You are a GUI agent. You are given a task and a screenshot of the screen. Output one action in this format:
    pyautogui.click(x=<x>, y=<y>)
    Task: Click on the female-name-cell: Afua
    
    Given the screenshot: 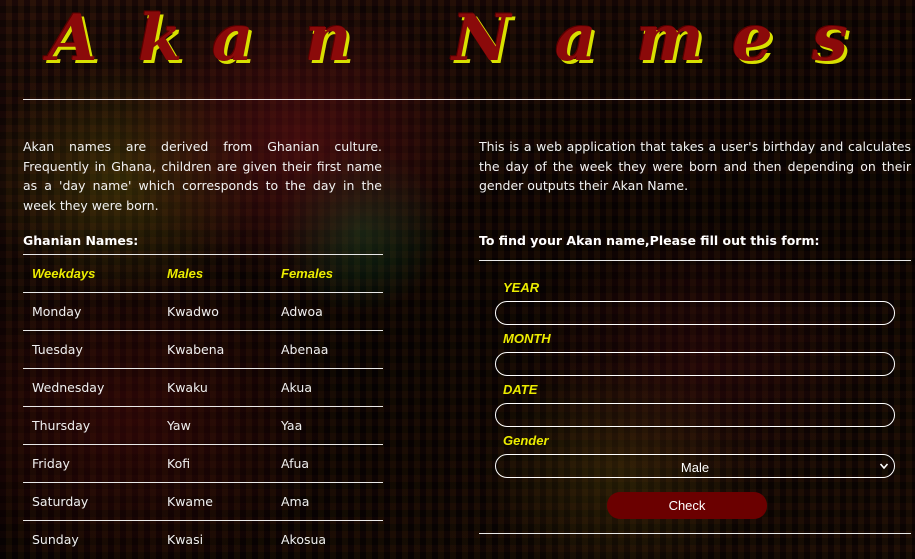 What is the action you would take?
    pyautogui.click(x=327, y=463)
    